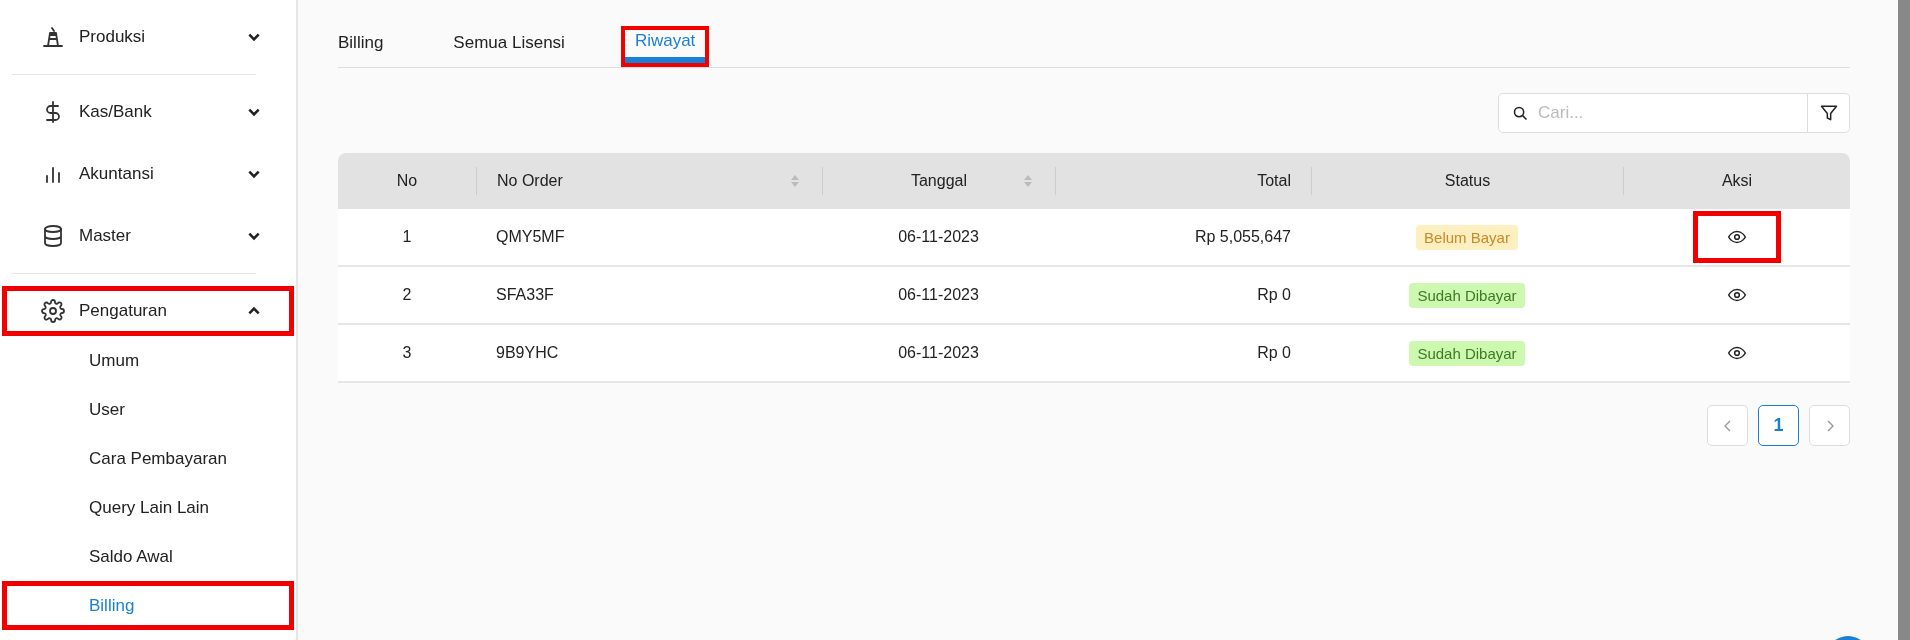 Image resolution: width=1910 pixels, height=640 pixels. What do you see at coordinates (1727, 425) in the screenshot?
I see `previous-page-button` at bounding box center [1727, 425].